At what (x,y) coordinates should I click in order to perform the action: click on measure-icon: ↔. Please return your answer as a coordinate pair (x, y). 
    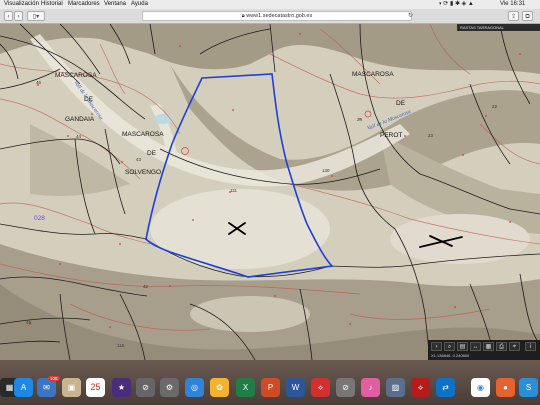
    Looking at the image, I should click on (475, 346).